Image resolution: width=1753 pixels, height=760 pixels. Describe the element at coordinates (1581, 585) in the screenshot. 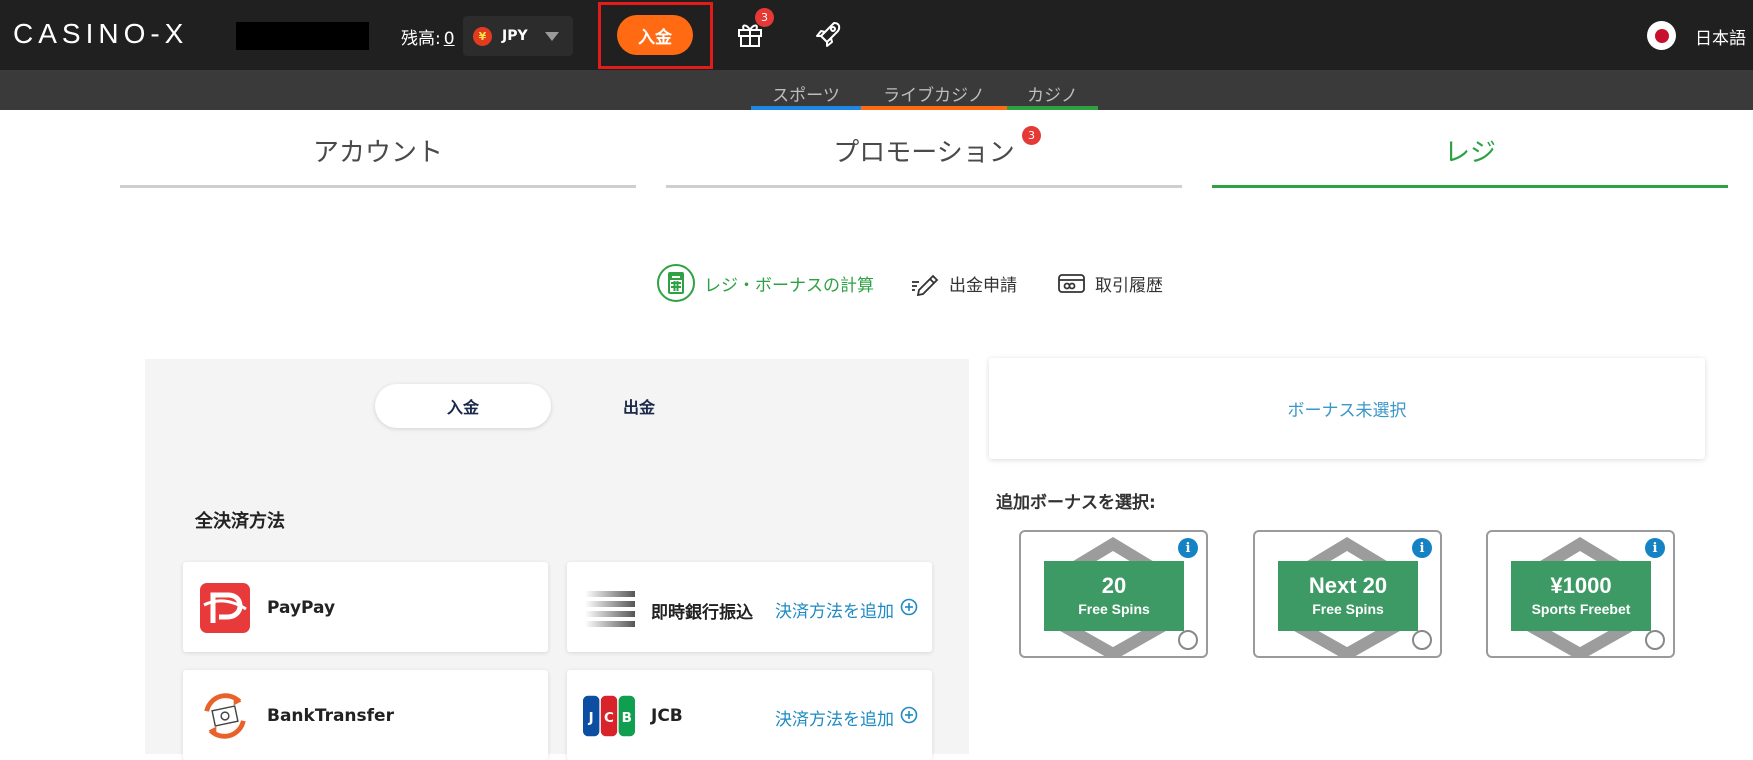

I see `bonus-amount: ¥1000` at that location.